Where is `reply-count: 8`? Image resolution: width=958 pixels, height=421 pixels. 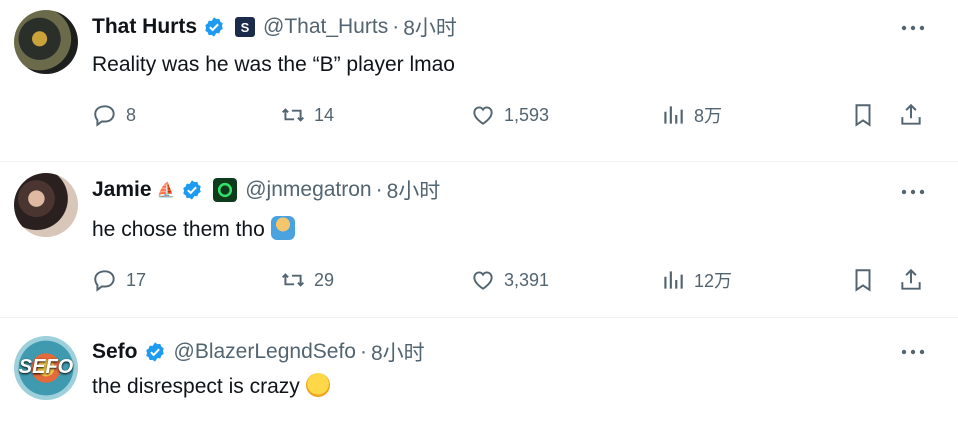
reply-count: 8 is located at coordinates (131, 114).